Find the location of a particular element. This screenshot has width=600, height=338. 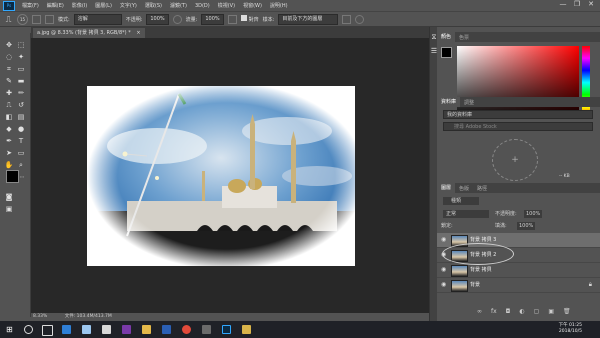

menu-3d: 3D(D) is located at coordinates (202, 6).